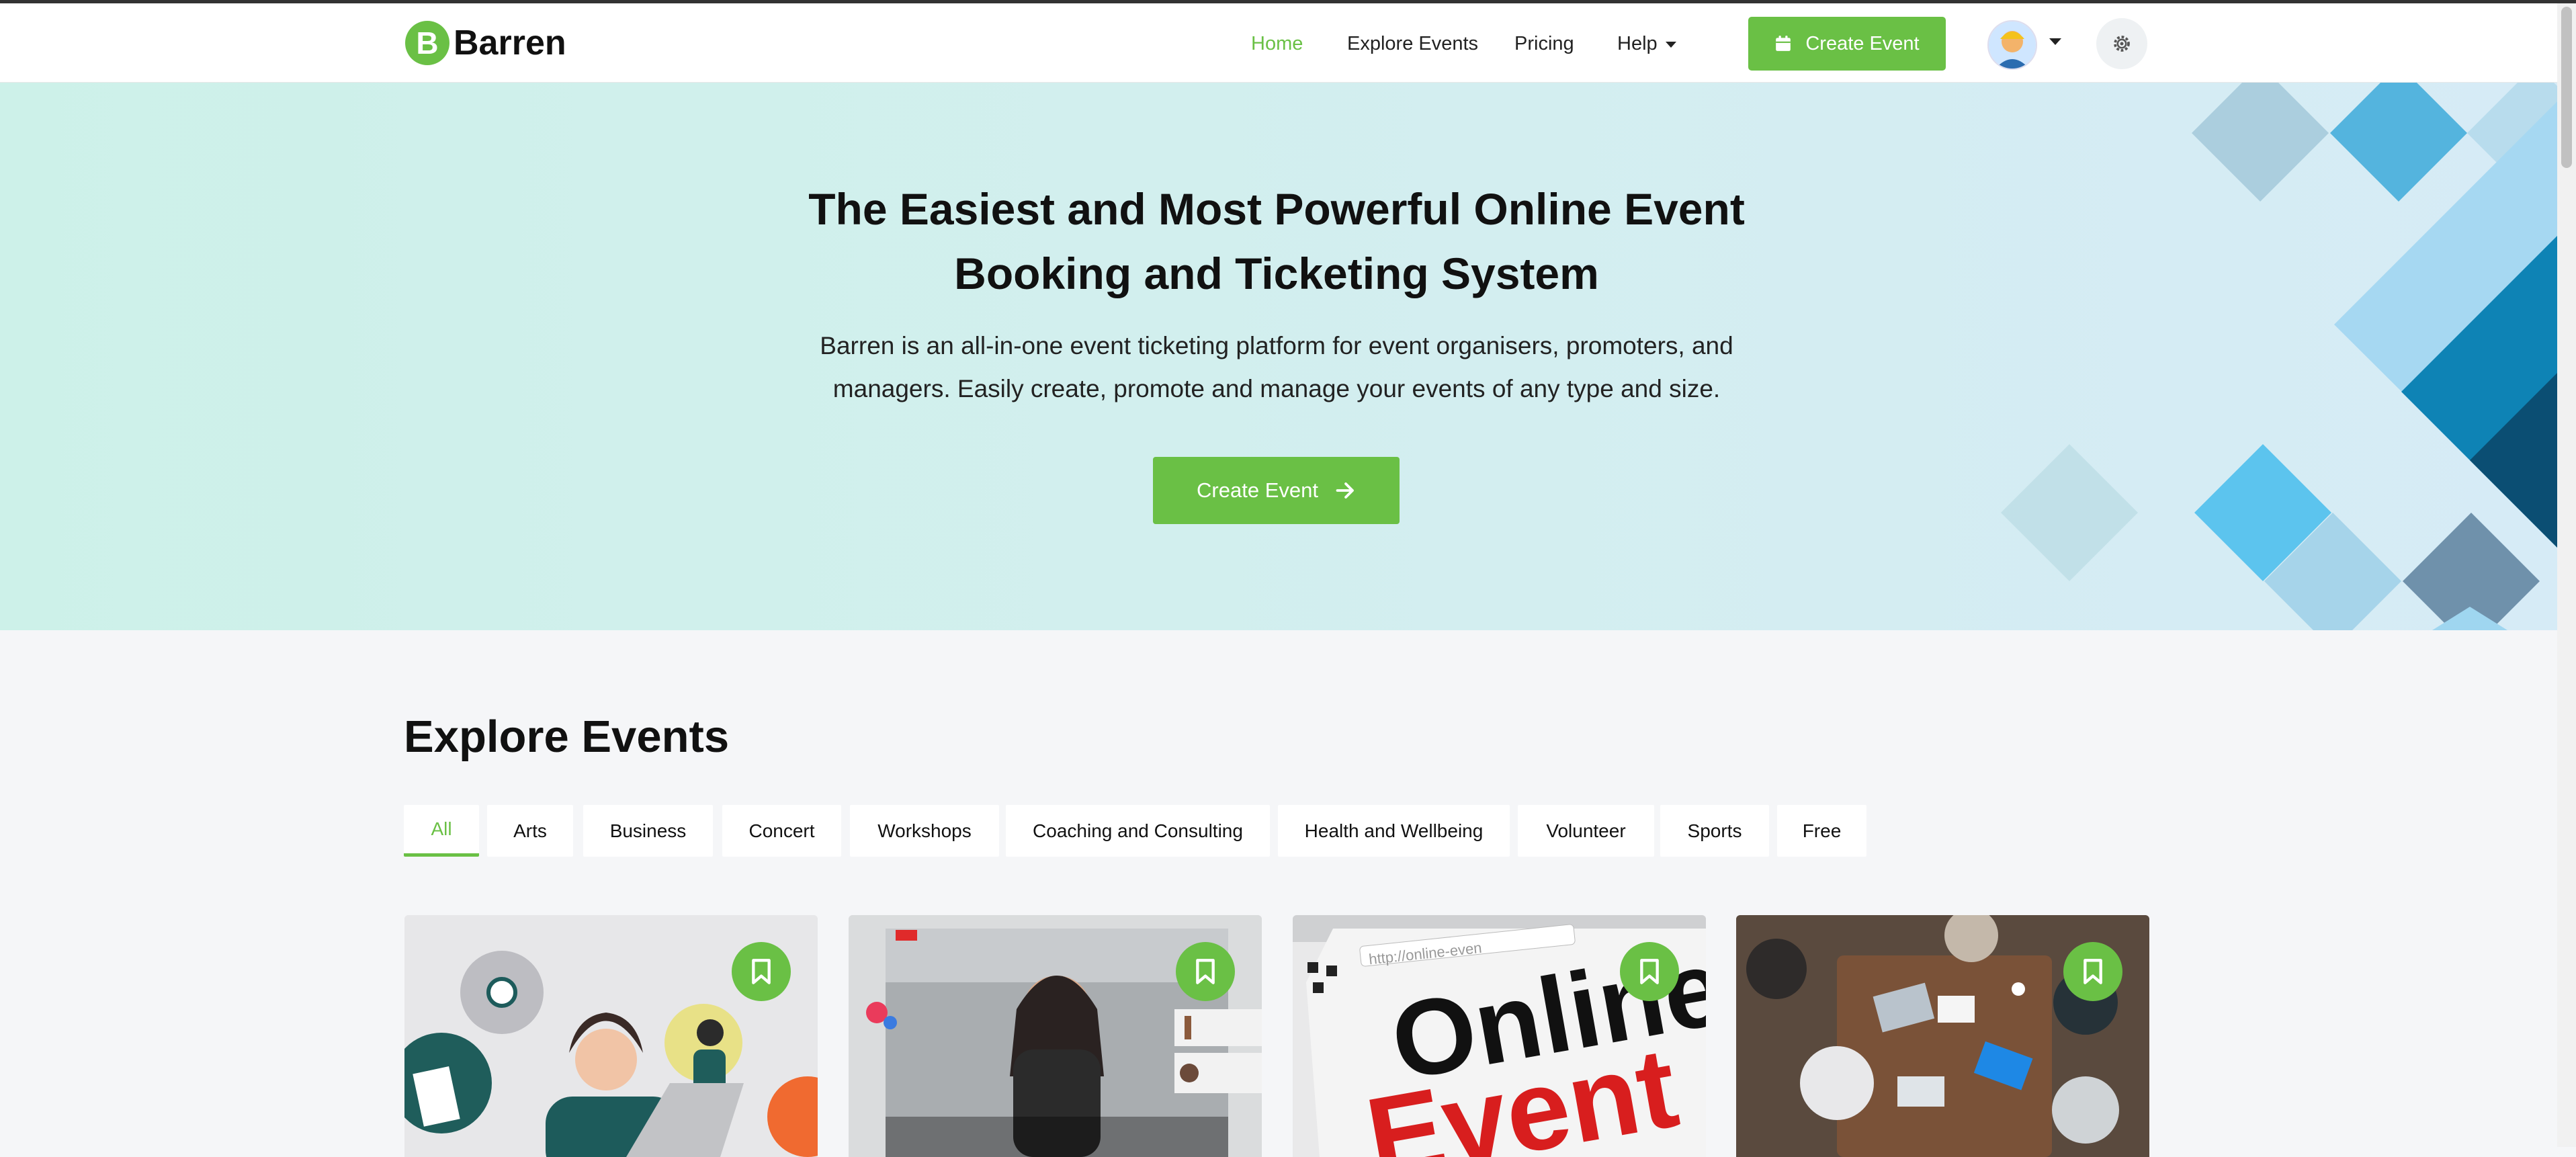  Describe the element at coordinates (567, 737) in the screenshot. I see `explore-events-title: Explore Events` at that location.